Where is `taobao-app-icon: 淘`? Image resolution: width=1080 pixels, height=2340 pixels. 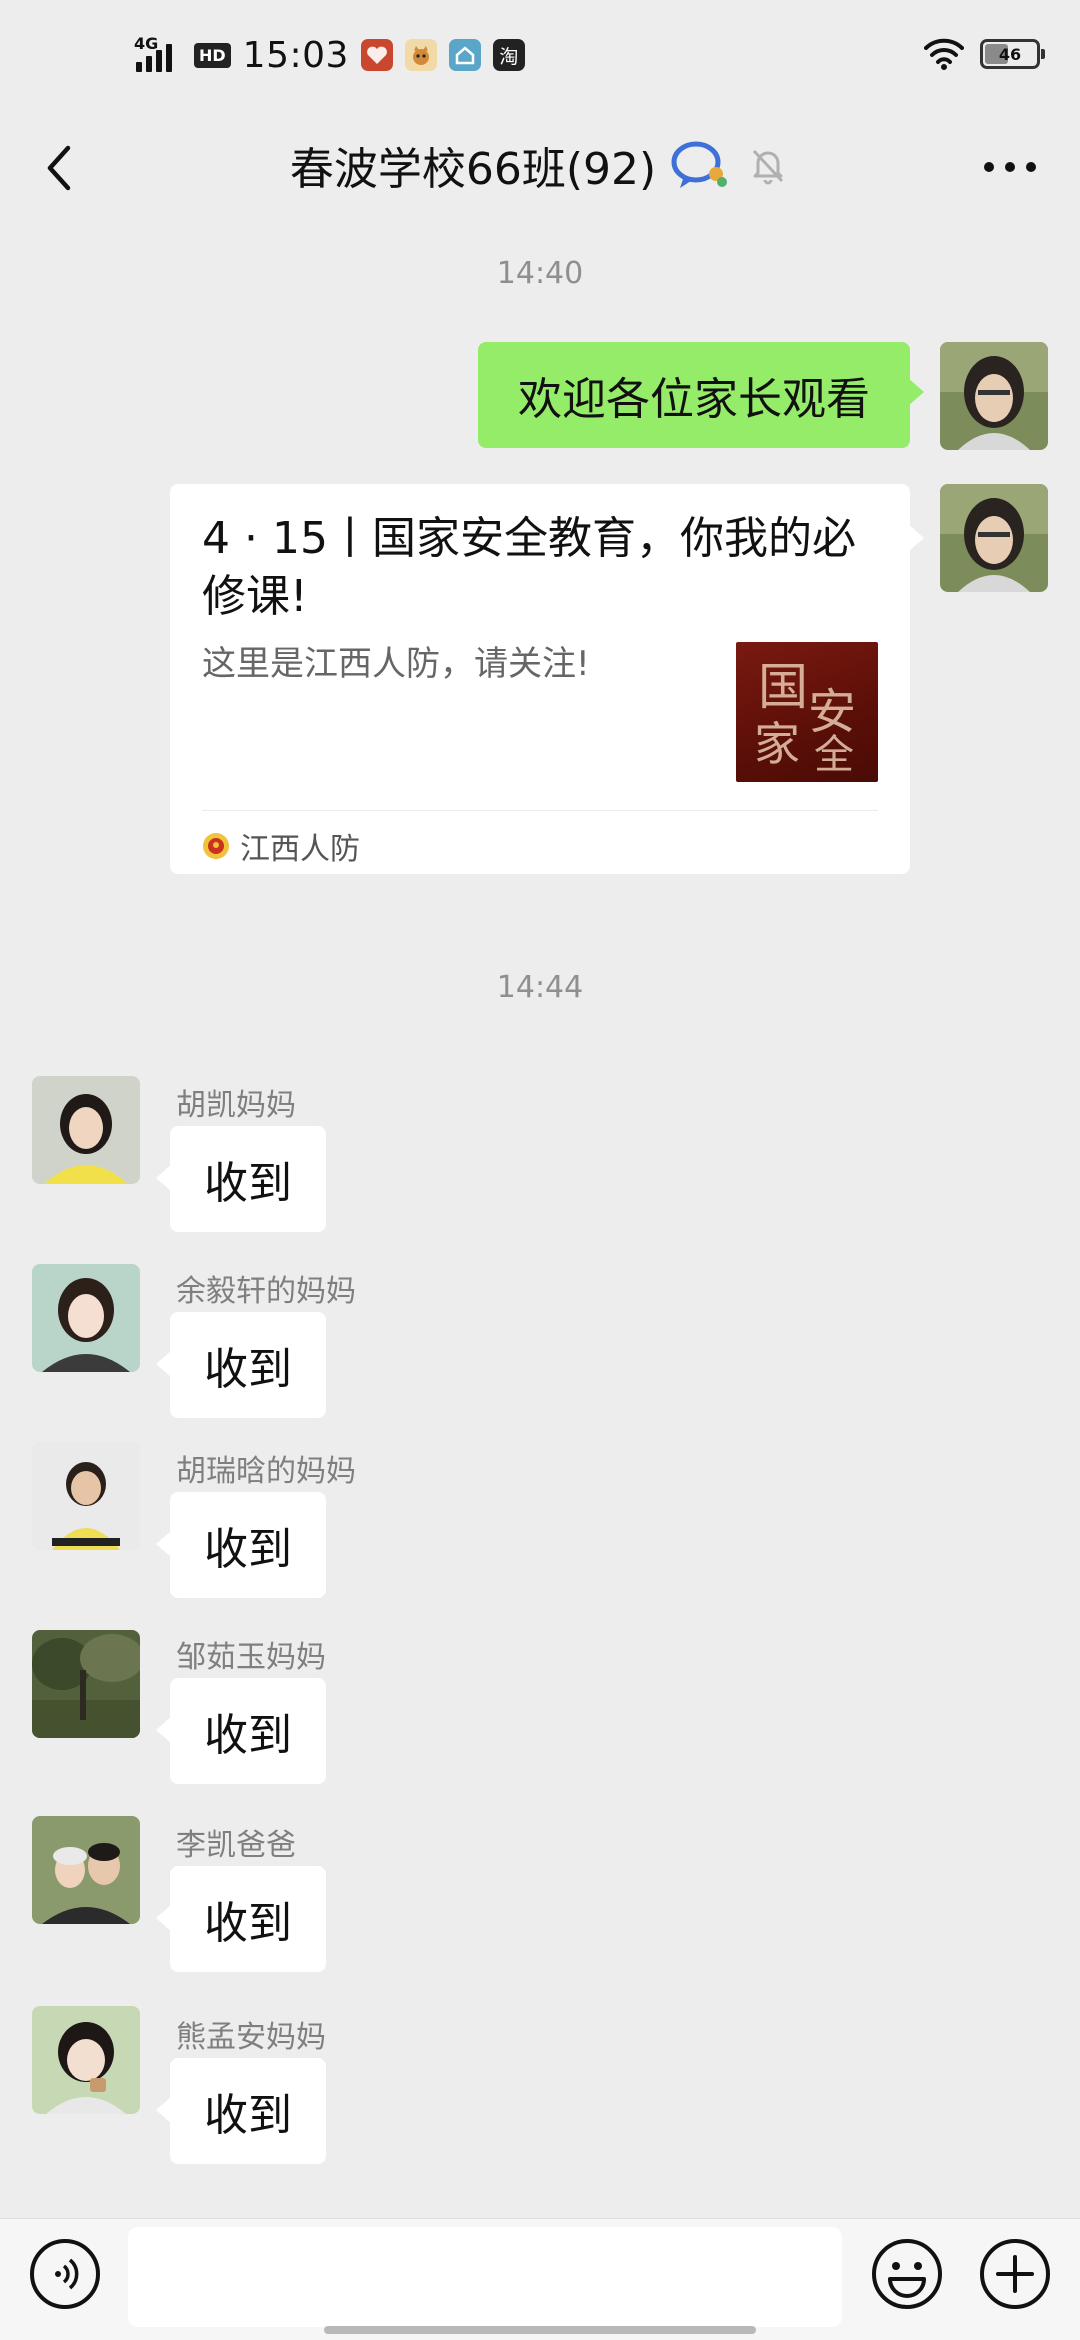
taobao-app-icon: 淘 is located at coordinates (508, 55).